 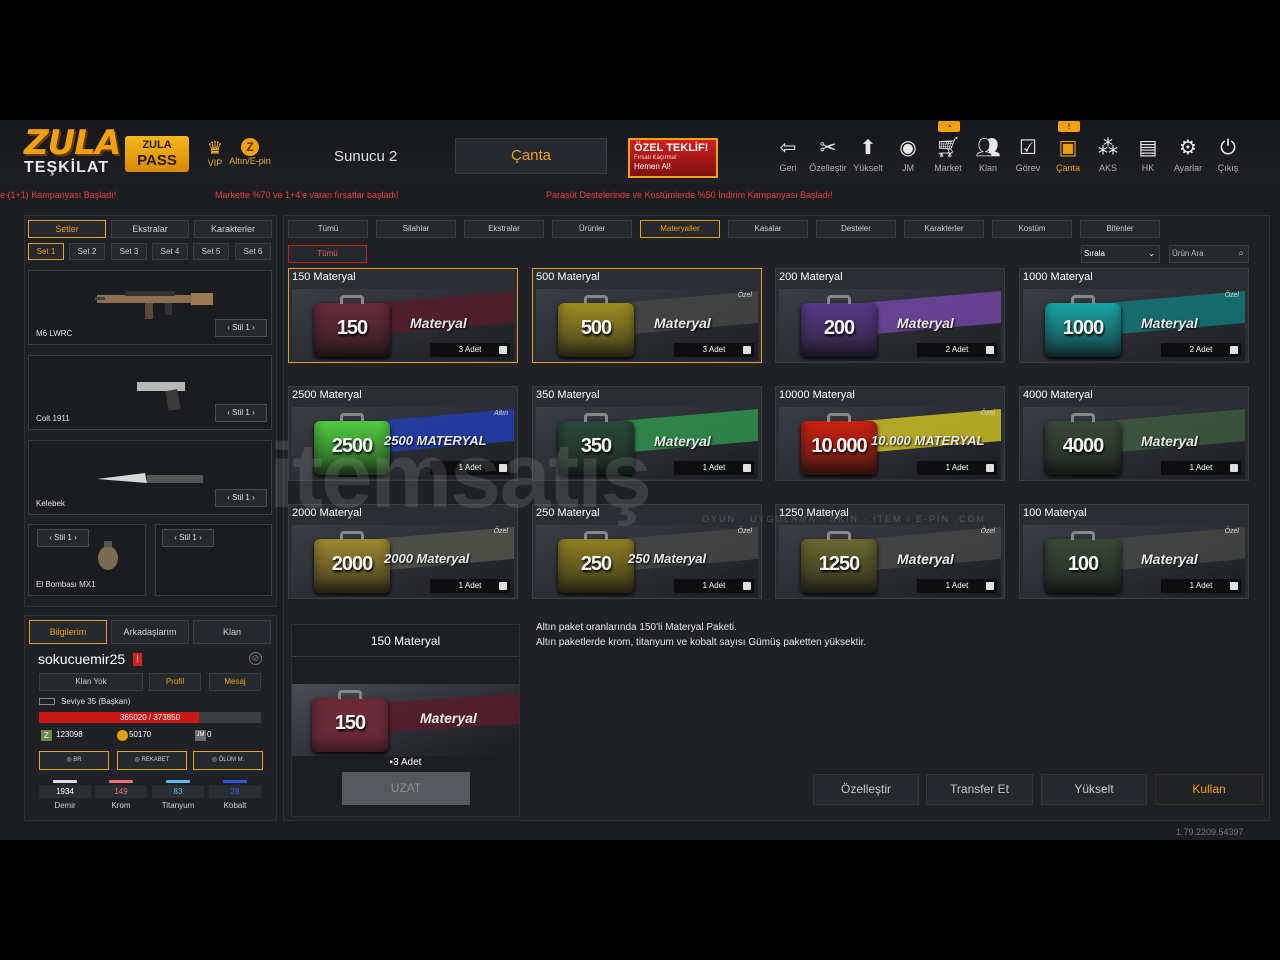 What do you see at coordinates (1120, 229) in the screenshot?
I see `filter-tab: Bitenler` at bounding box center [1120, 229].